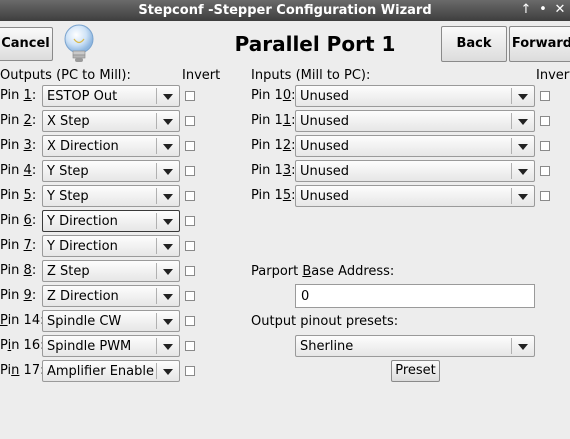 The image size is (570, 439). What do you see at coordinates (100, 371) in the screenshot?
I see `outputs-pin-function-value: Amplifier Enable` at bounding box center [100, 371].